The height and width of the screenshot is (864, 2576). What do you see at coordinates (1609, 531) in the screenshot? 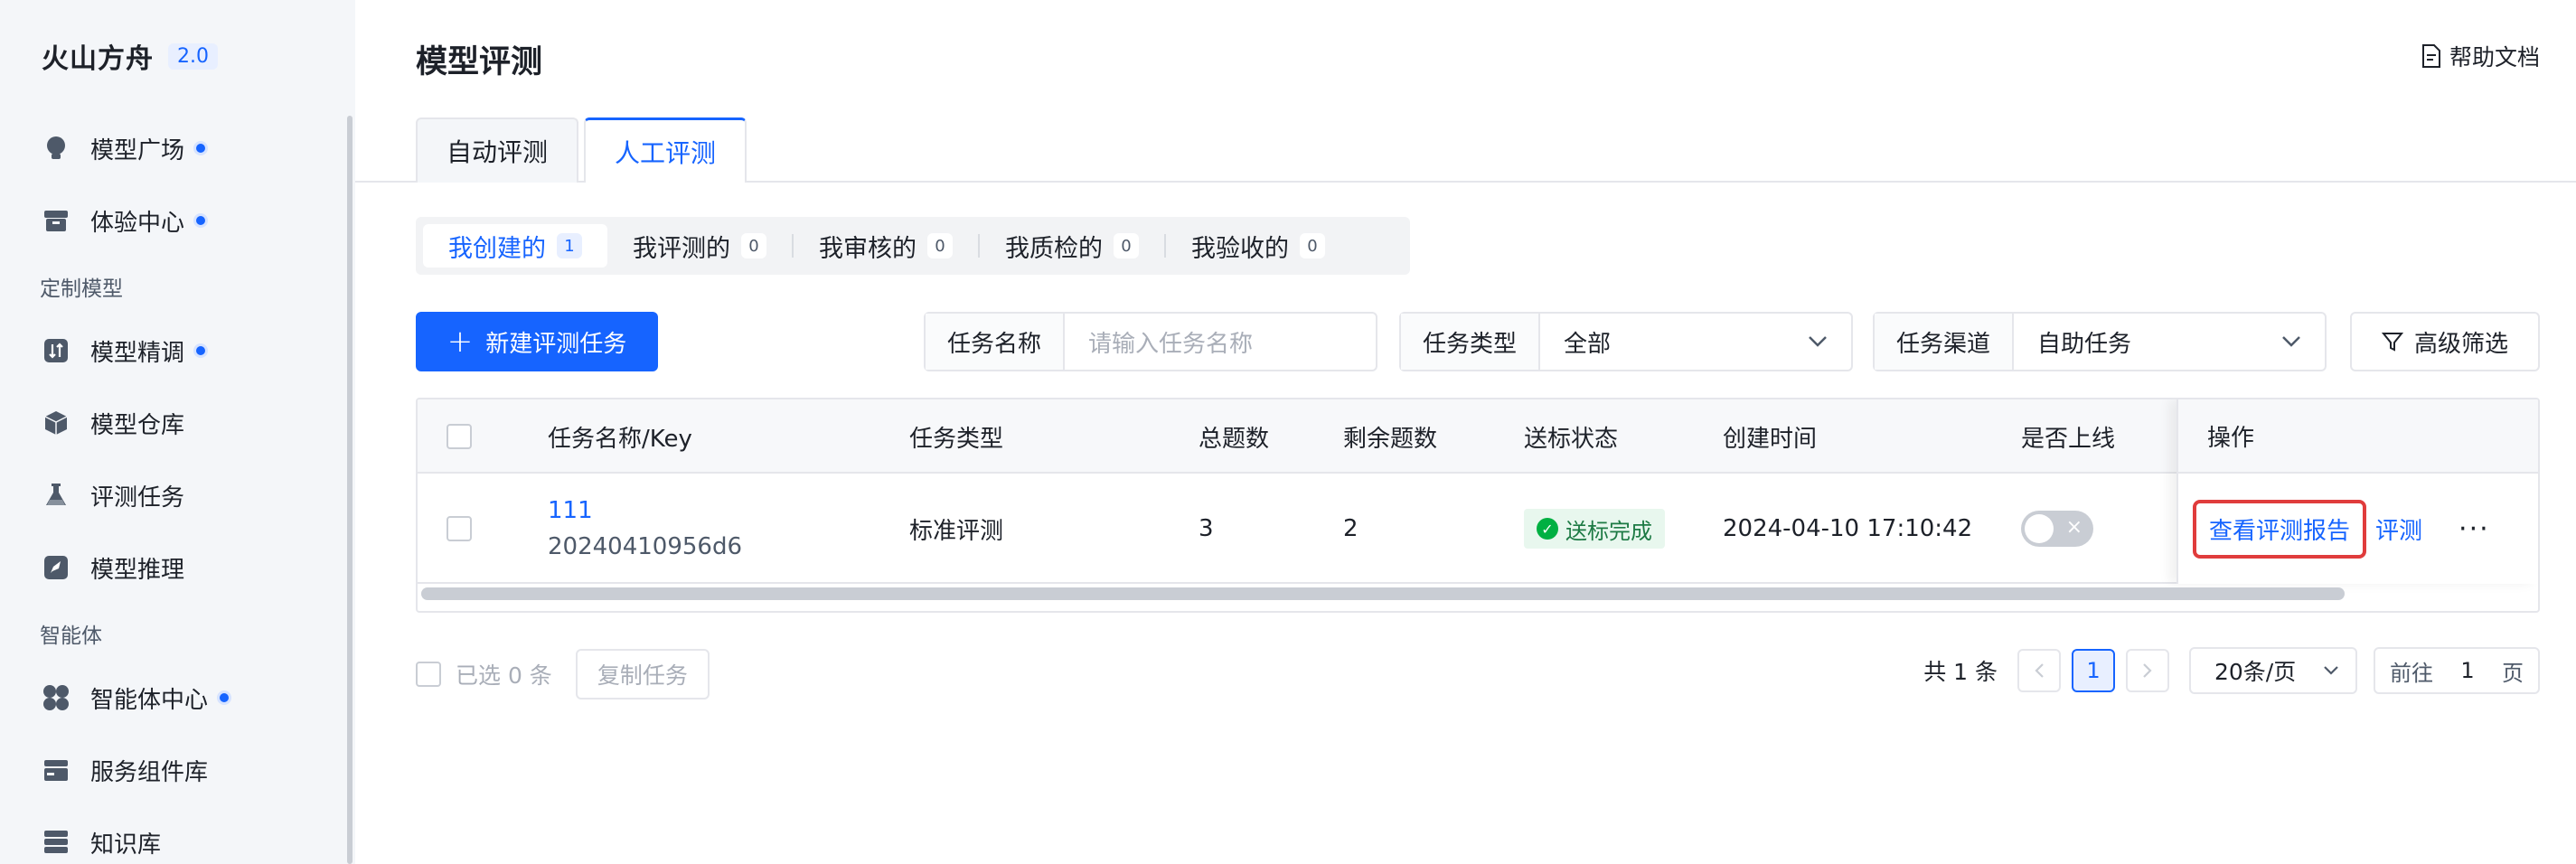
I see `status-label: 送标完成` at bounding box center [1609, 531].